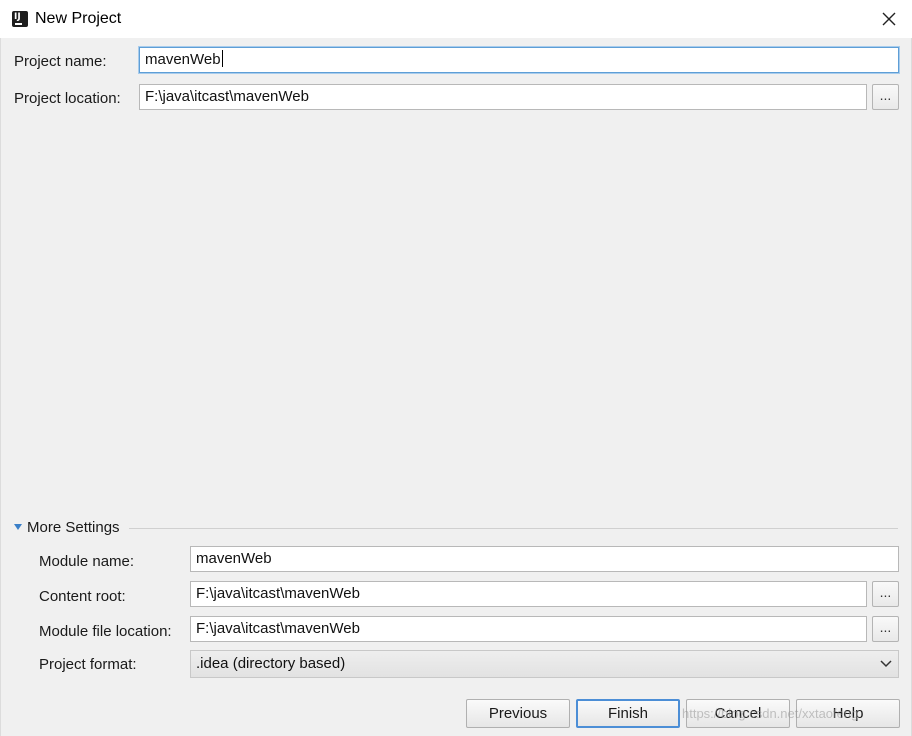  Describe the element at coordinates (82, 596) in the screenshot. I see `content-root-label: Content root:` at that location.